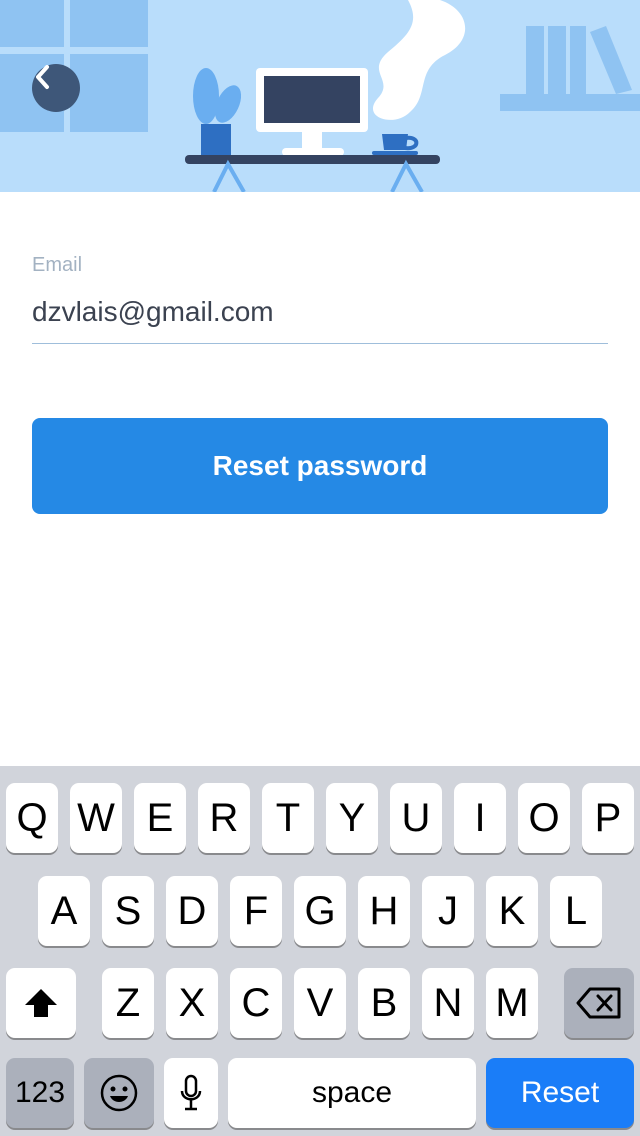 This screenshot has width=640, height=1136. I want to click on key-v: V, so click(320, 1003).